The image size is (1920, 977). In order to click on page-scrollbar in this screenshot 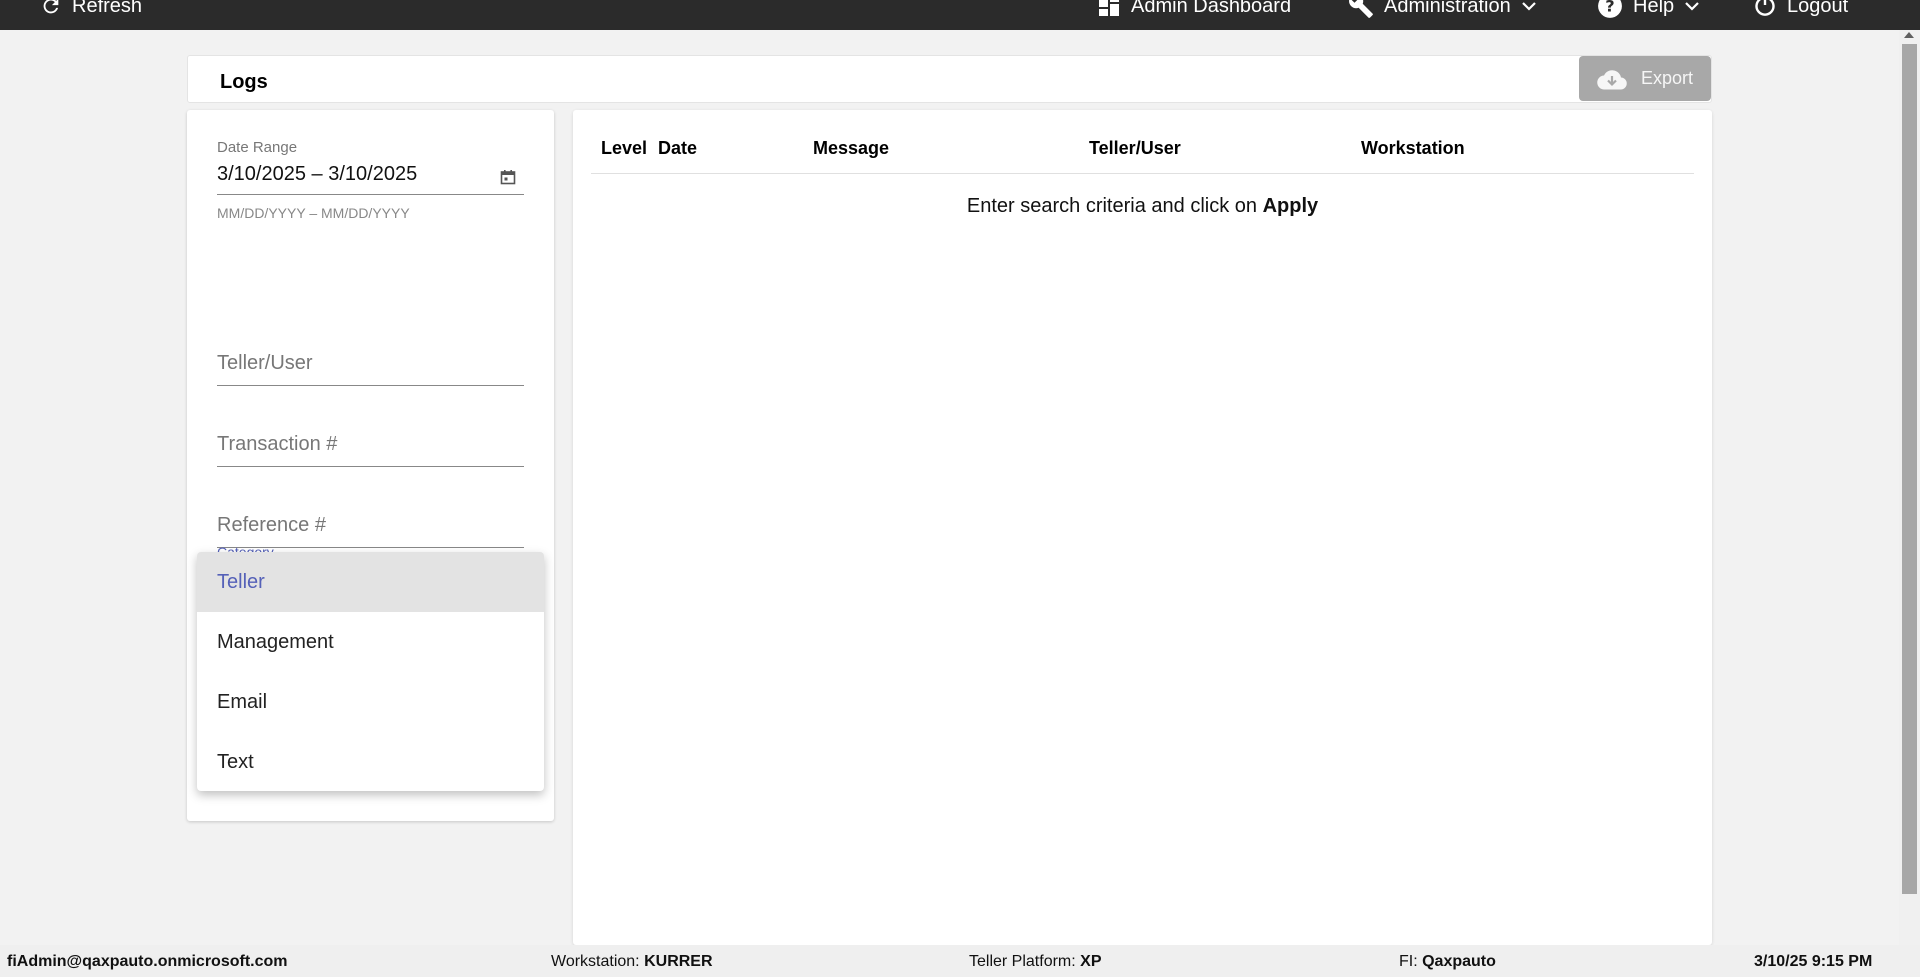, I will do `click(1909, 487)`.